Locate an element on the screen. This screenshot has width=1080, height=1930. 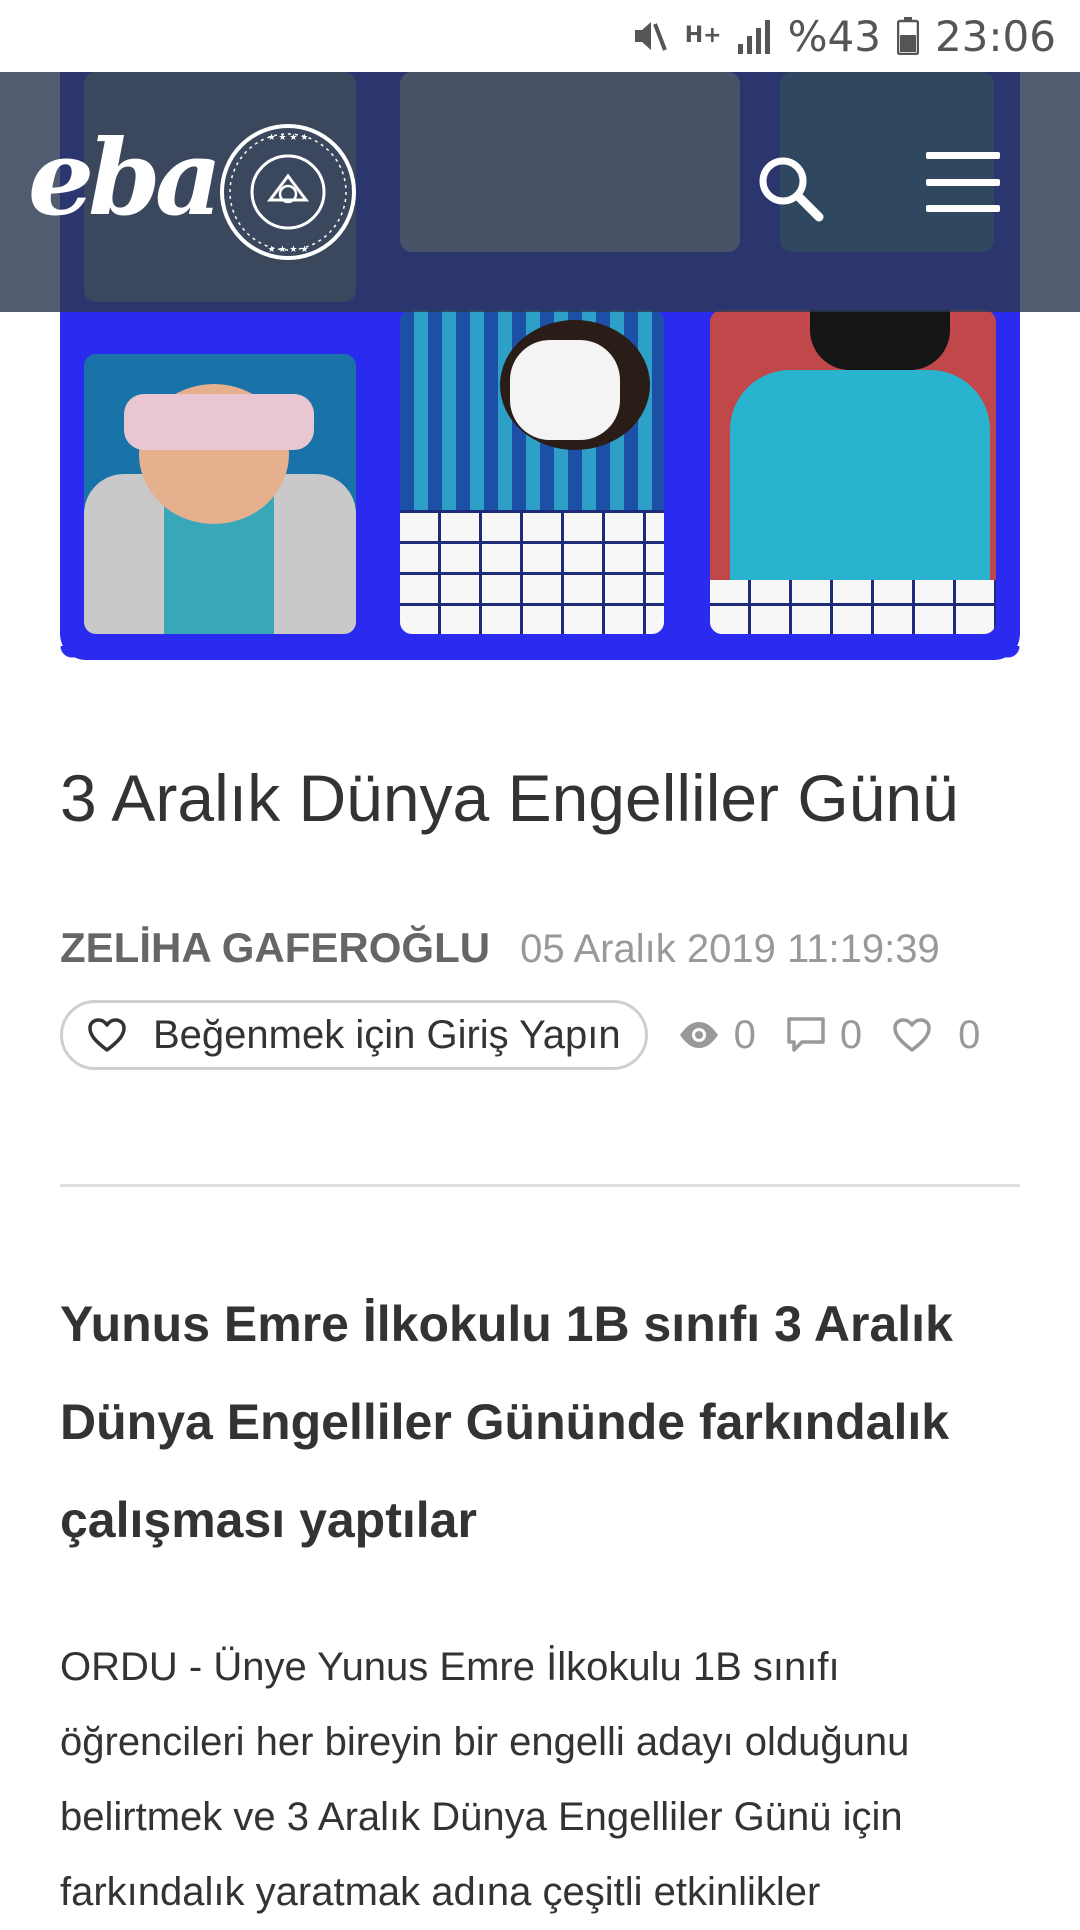
article-stats: 0 0 0 is located at coordinates (829, 1035).